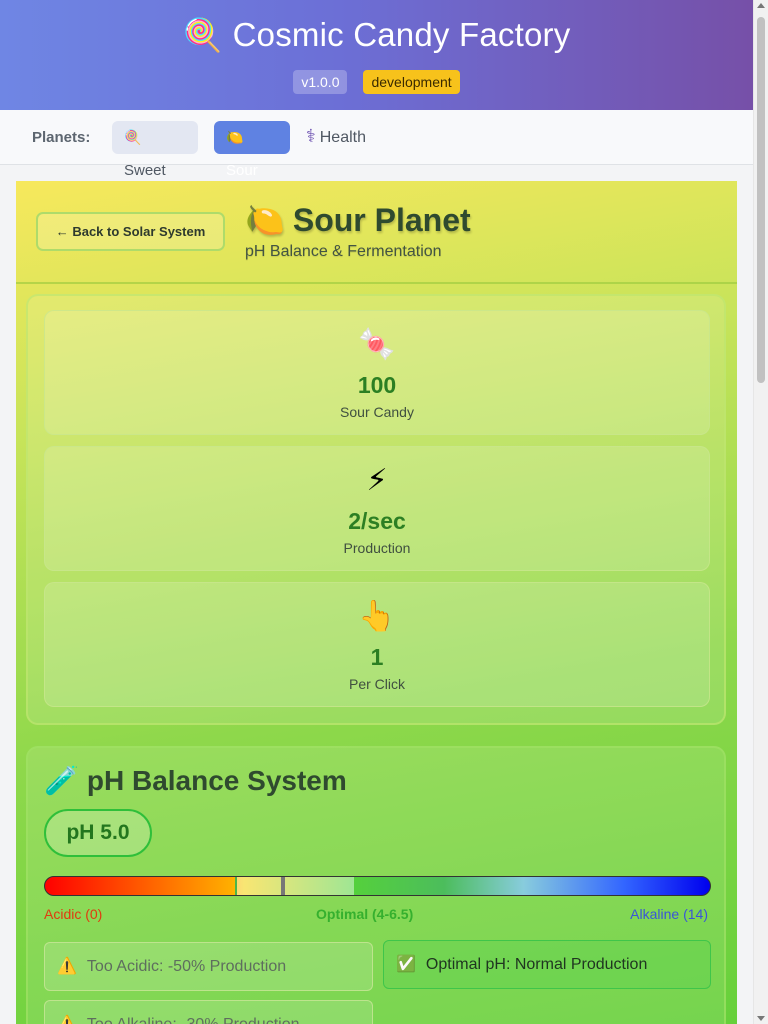 The width and height of the screenshot is (768, 1024). Describe the element at coordinates (242, 170) in the screenshot. I see `nav-sour-label: Sour` at that location.